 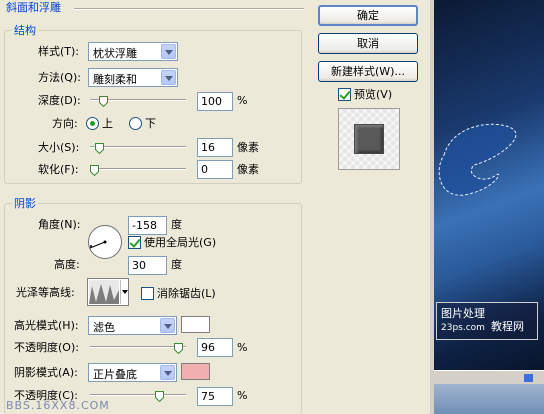 I want to click on canvas-watermark: 图片处理 23ps.com 教程网, so click(x=487, y=321).